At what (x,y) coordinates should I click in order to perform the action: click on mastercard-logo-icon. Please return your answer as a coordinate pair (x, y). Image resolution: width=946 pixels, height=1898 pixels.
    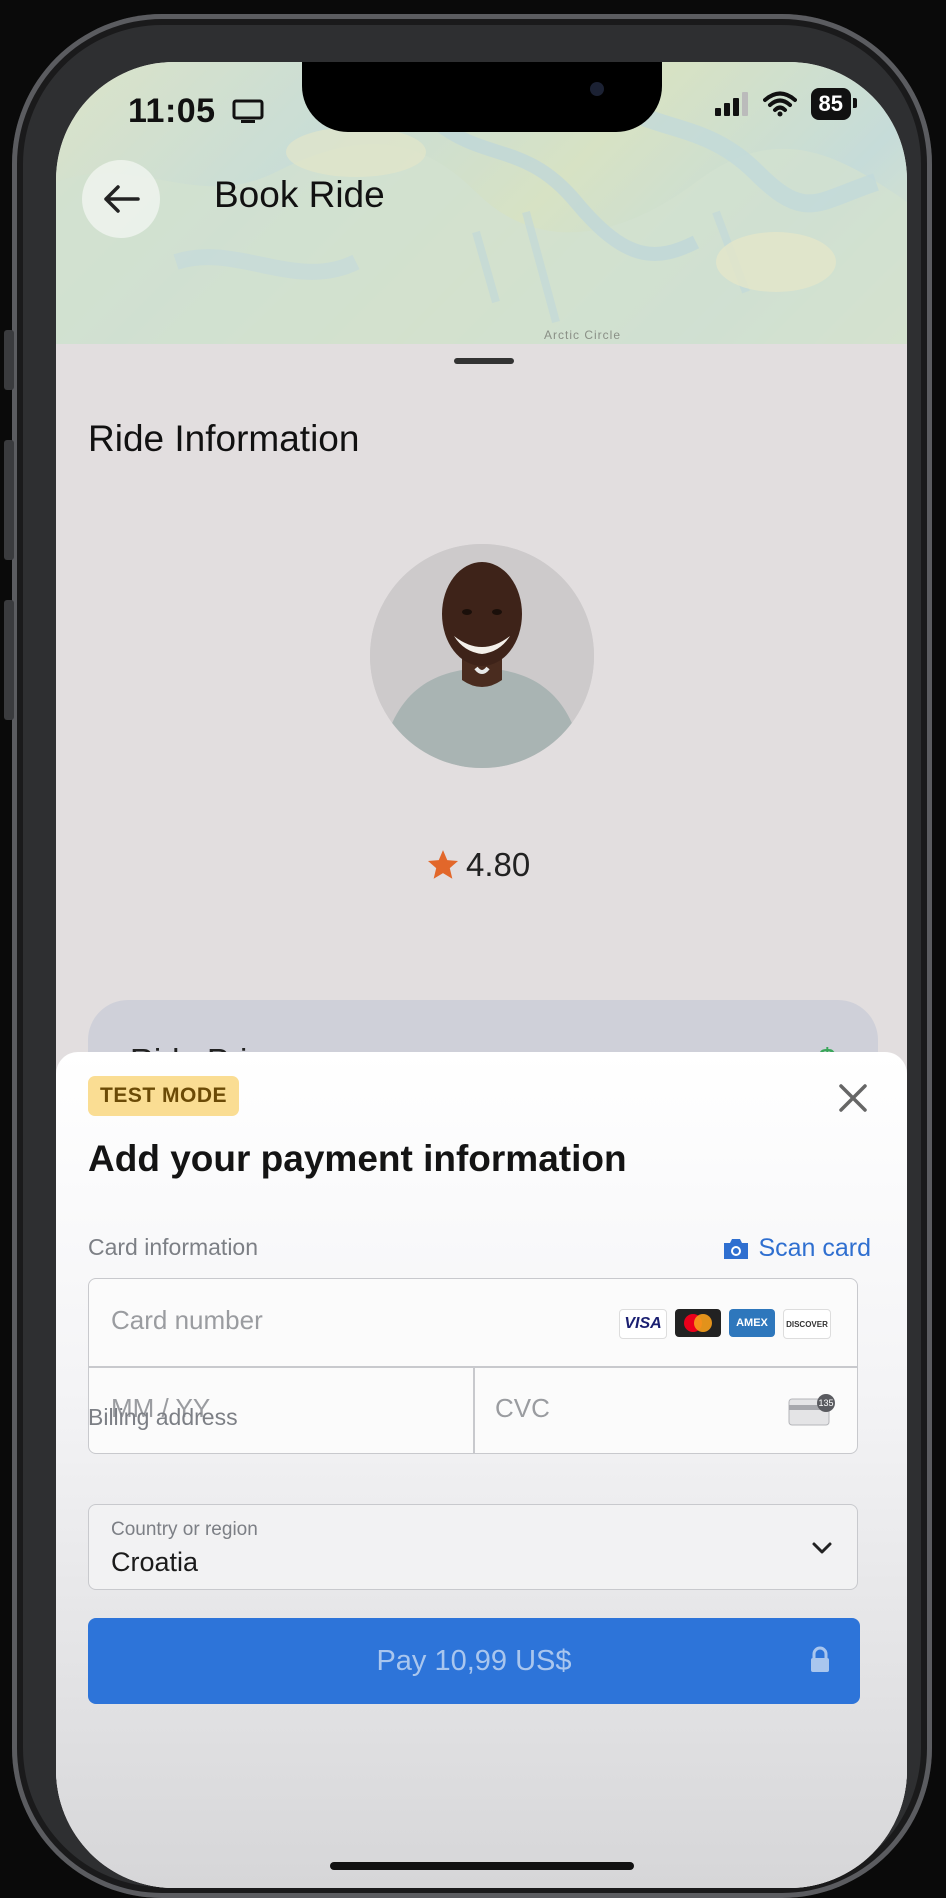
    Looking at the image, I should click on (698, 1323).